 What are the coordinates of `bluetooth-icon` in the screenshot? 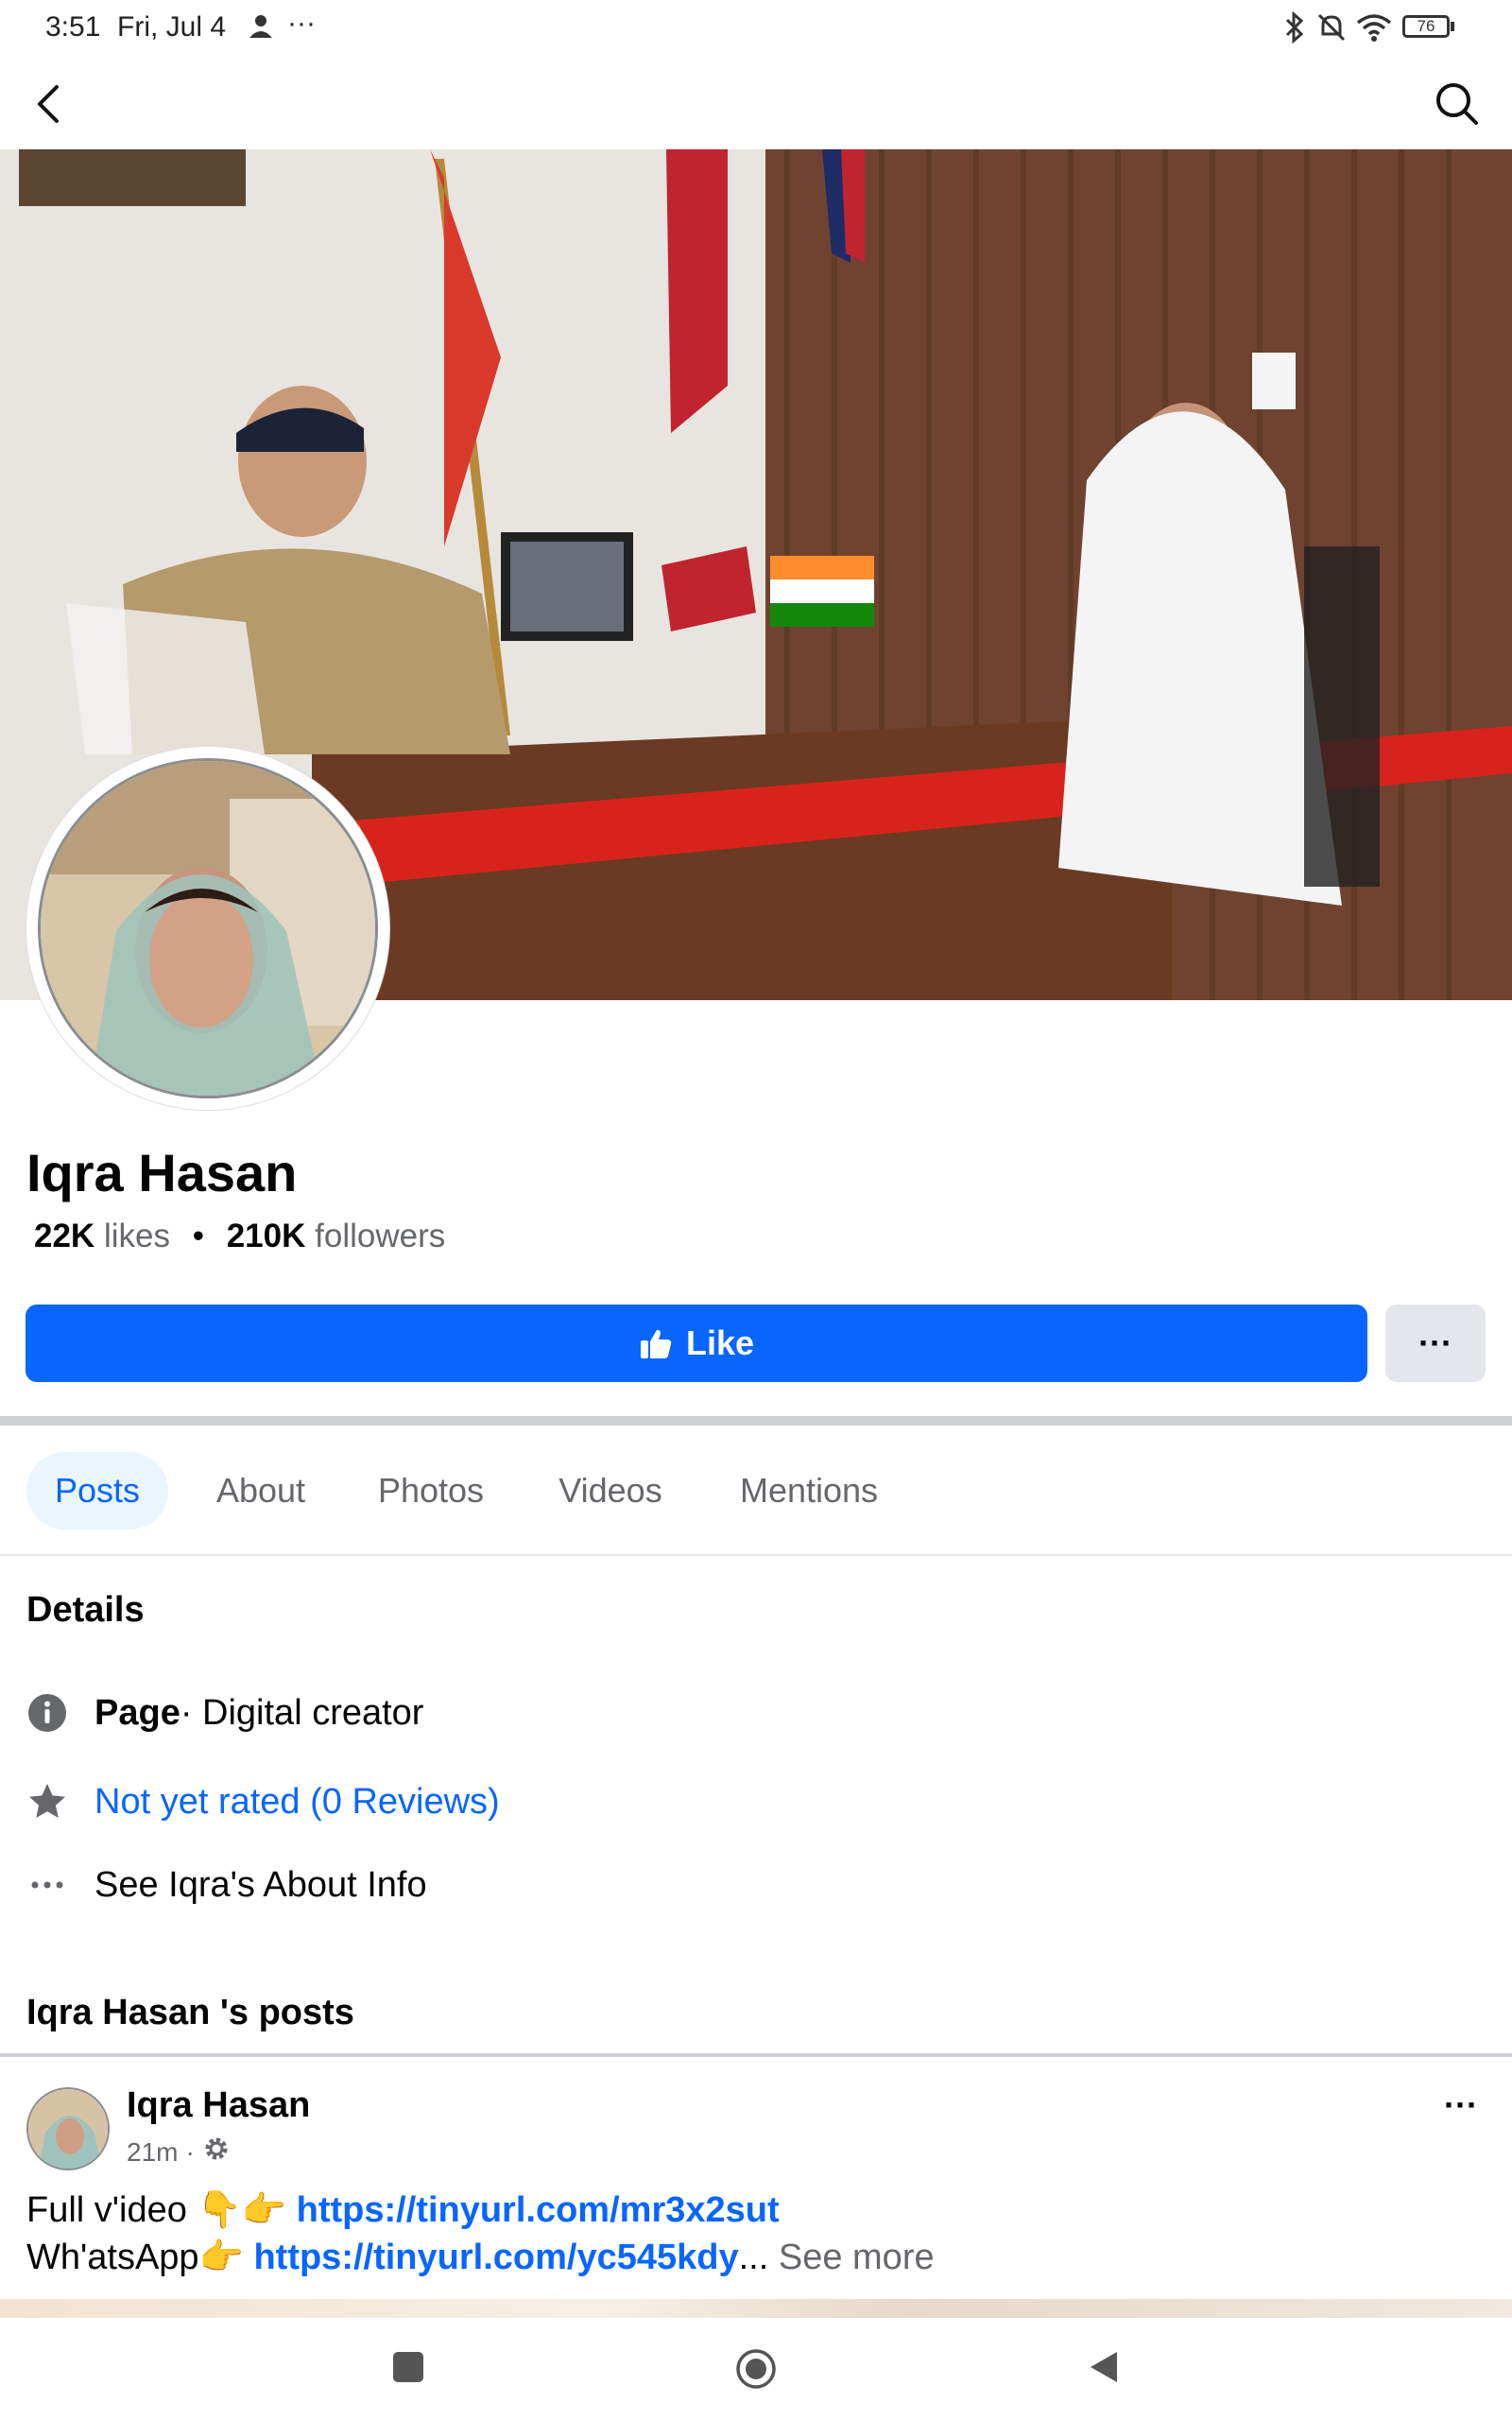 It's located at (1294, 29).